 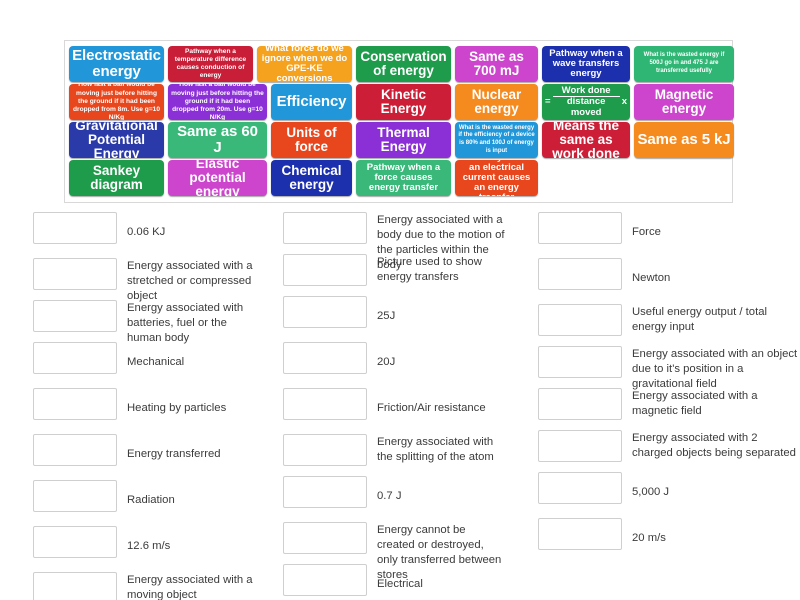 What do you see at coordinates (429, 270) in the screenshot?
I see `answer-label: Picture used to show energy transfers` at bounding box center [429, 270].